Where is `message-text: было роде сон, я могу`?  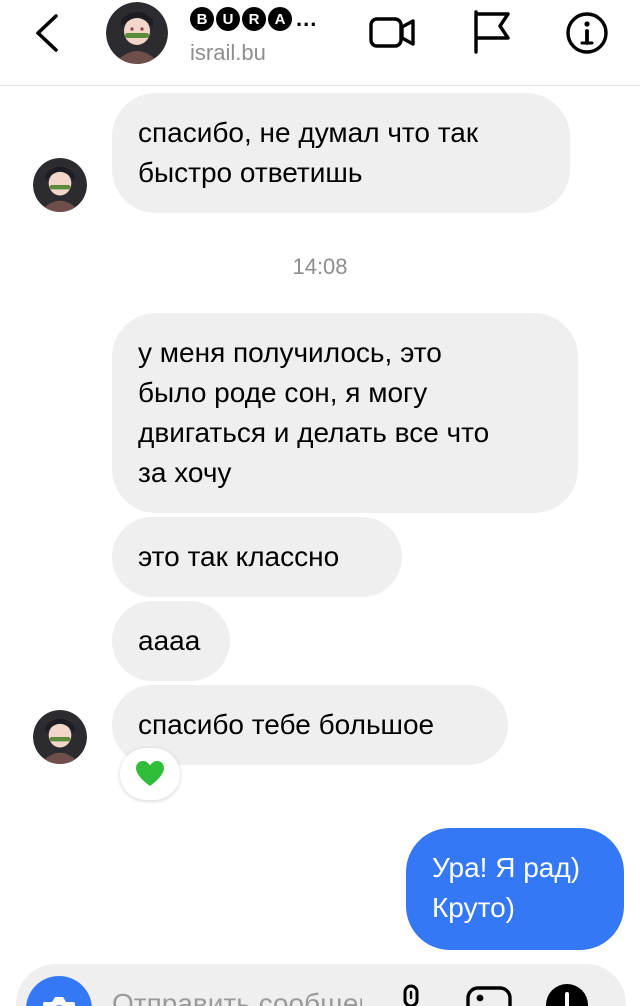
message-text: было роде сон, я могу is located at coordinates (283, 392).